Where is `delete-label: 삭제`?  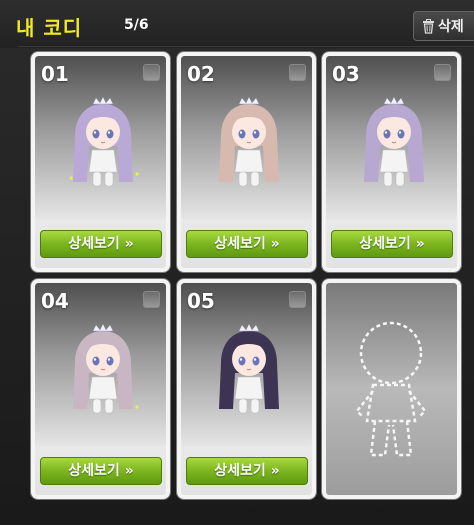 delete-label: 삭제 is located at coordinates (451, 27).